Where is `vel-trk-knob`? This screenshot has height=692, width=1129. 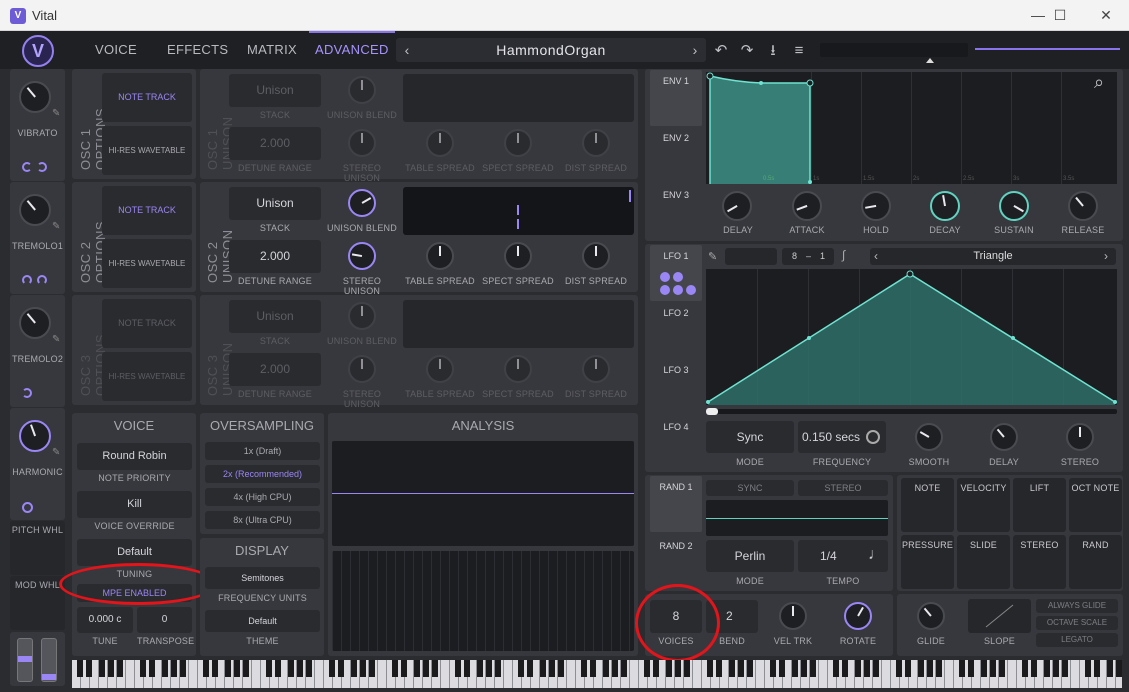 vel-trk-knob is located at coordinates (793, 616).